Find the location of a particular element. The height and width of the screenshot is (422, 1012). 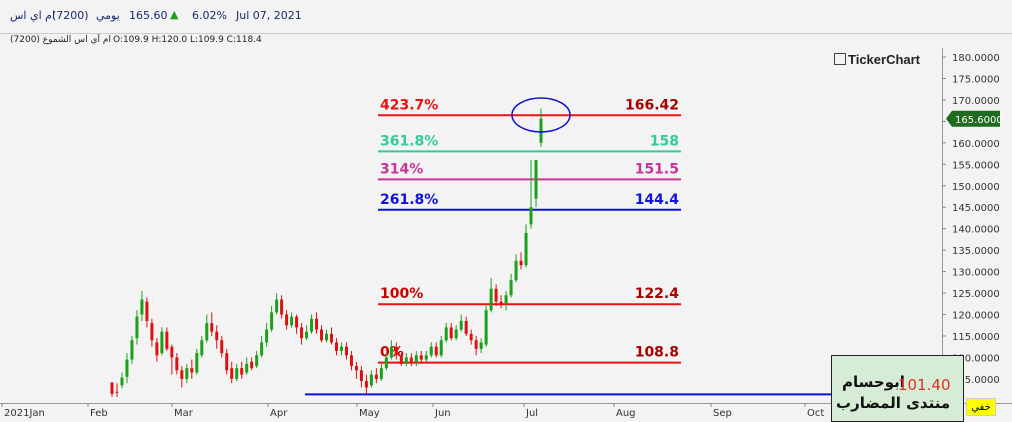

brand-text: TickerChart is located at coordinates (884, 59).